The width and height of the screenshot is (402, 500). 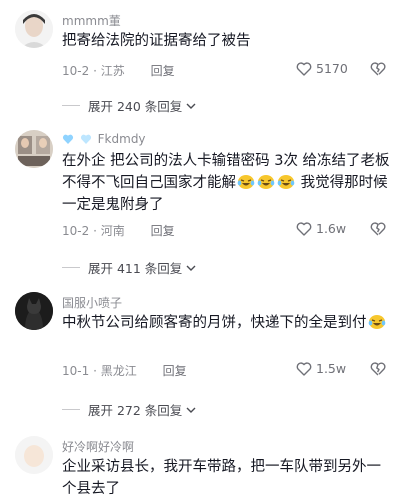 What do you see at coordinates (76, 371) in the screenshot?
I see `comment-date: 10-1` at bounding box center [76, 371].